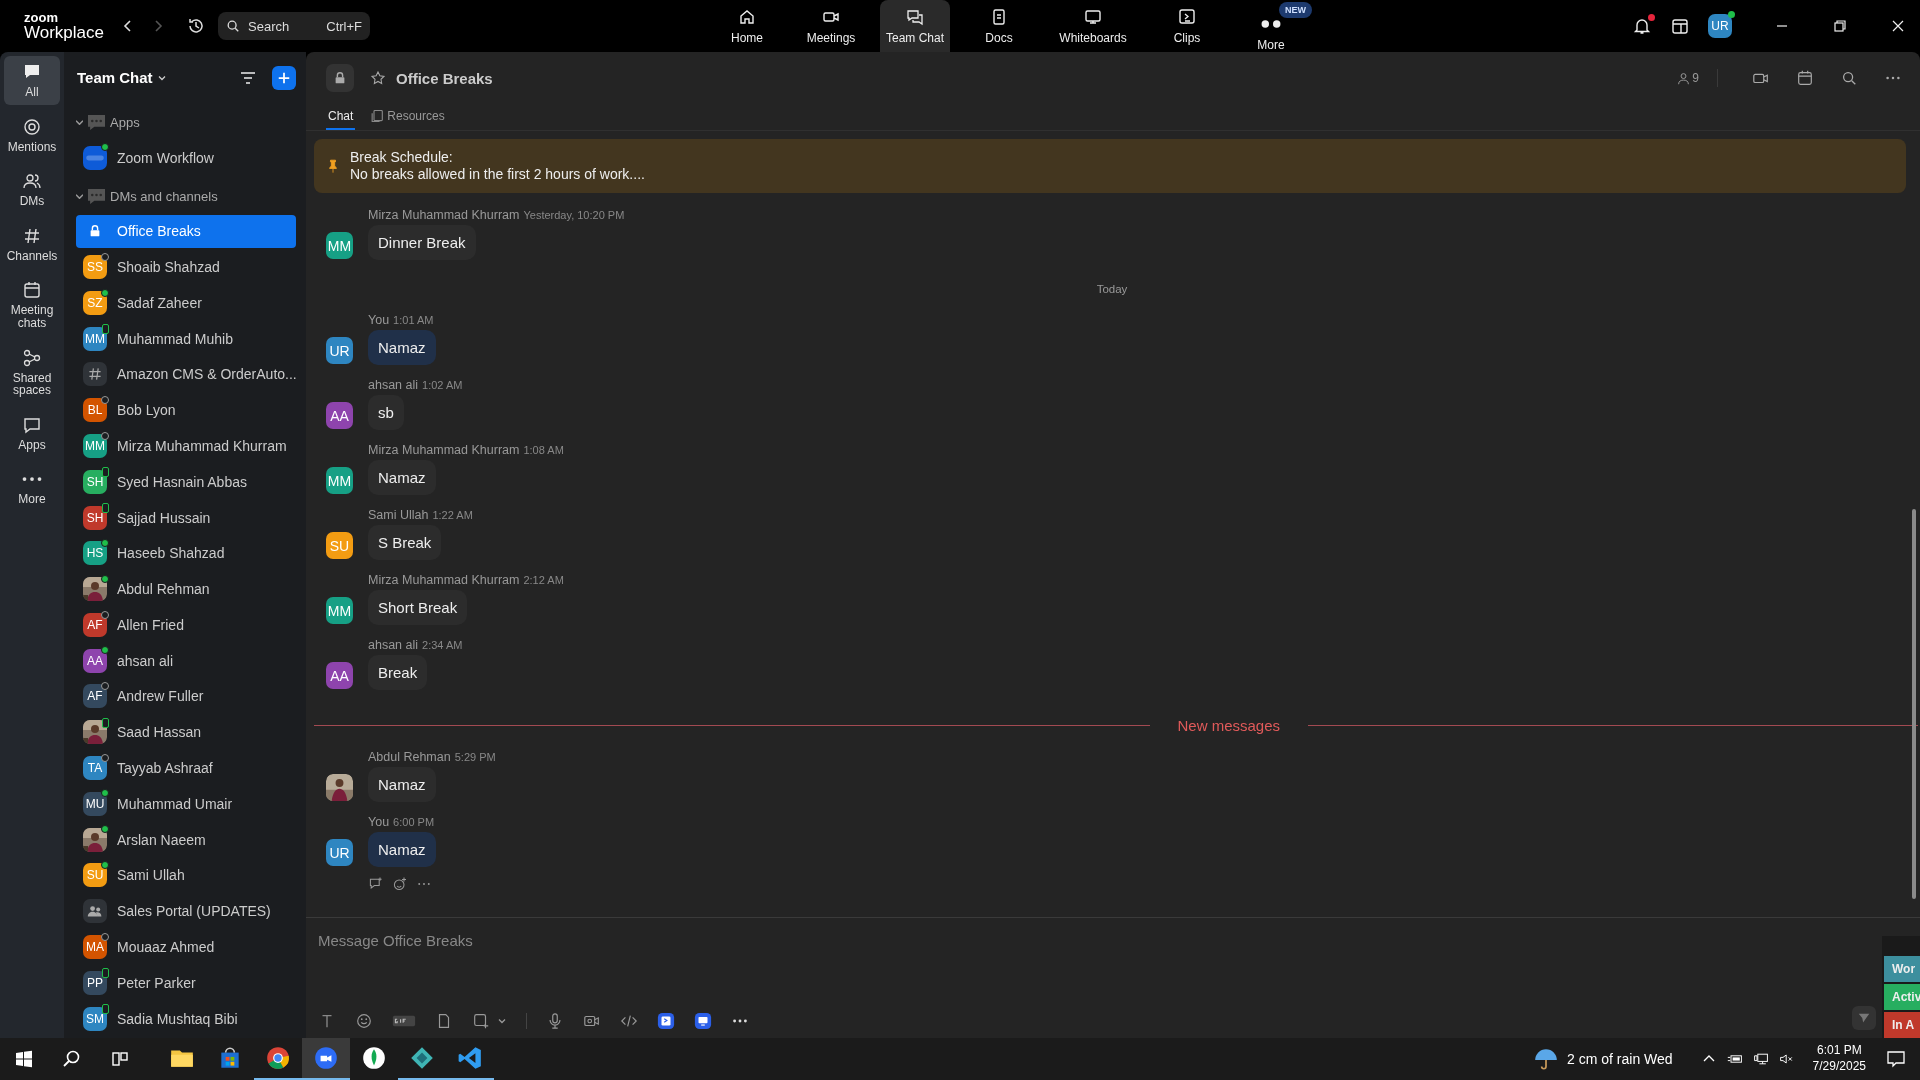 The width and height of the screenshot is (1920, 1080). I want to click on conversation-item: Sales Portal (UPDATES), so click(186, 911).